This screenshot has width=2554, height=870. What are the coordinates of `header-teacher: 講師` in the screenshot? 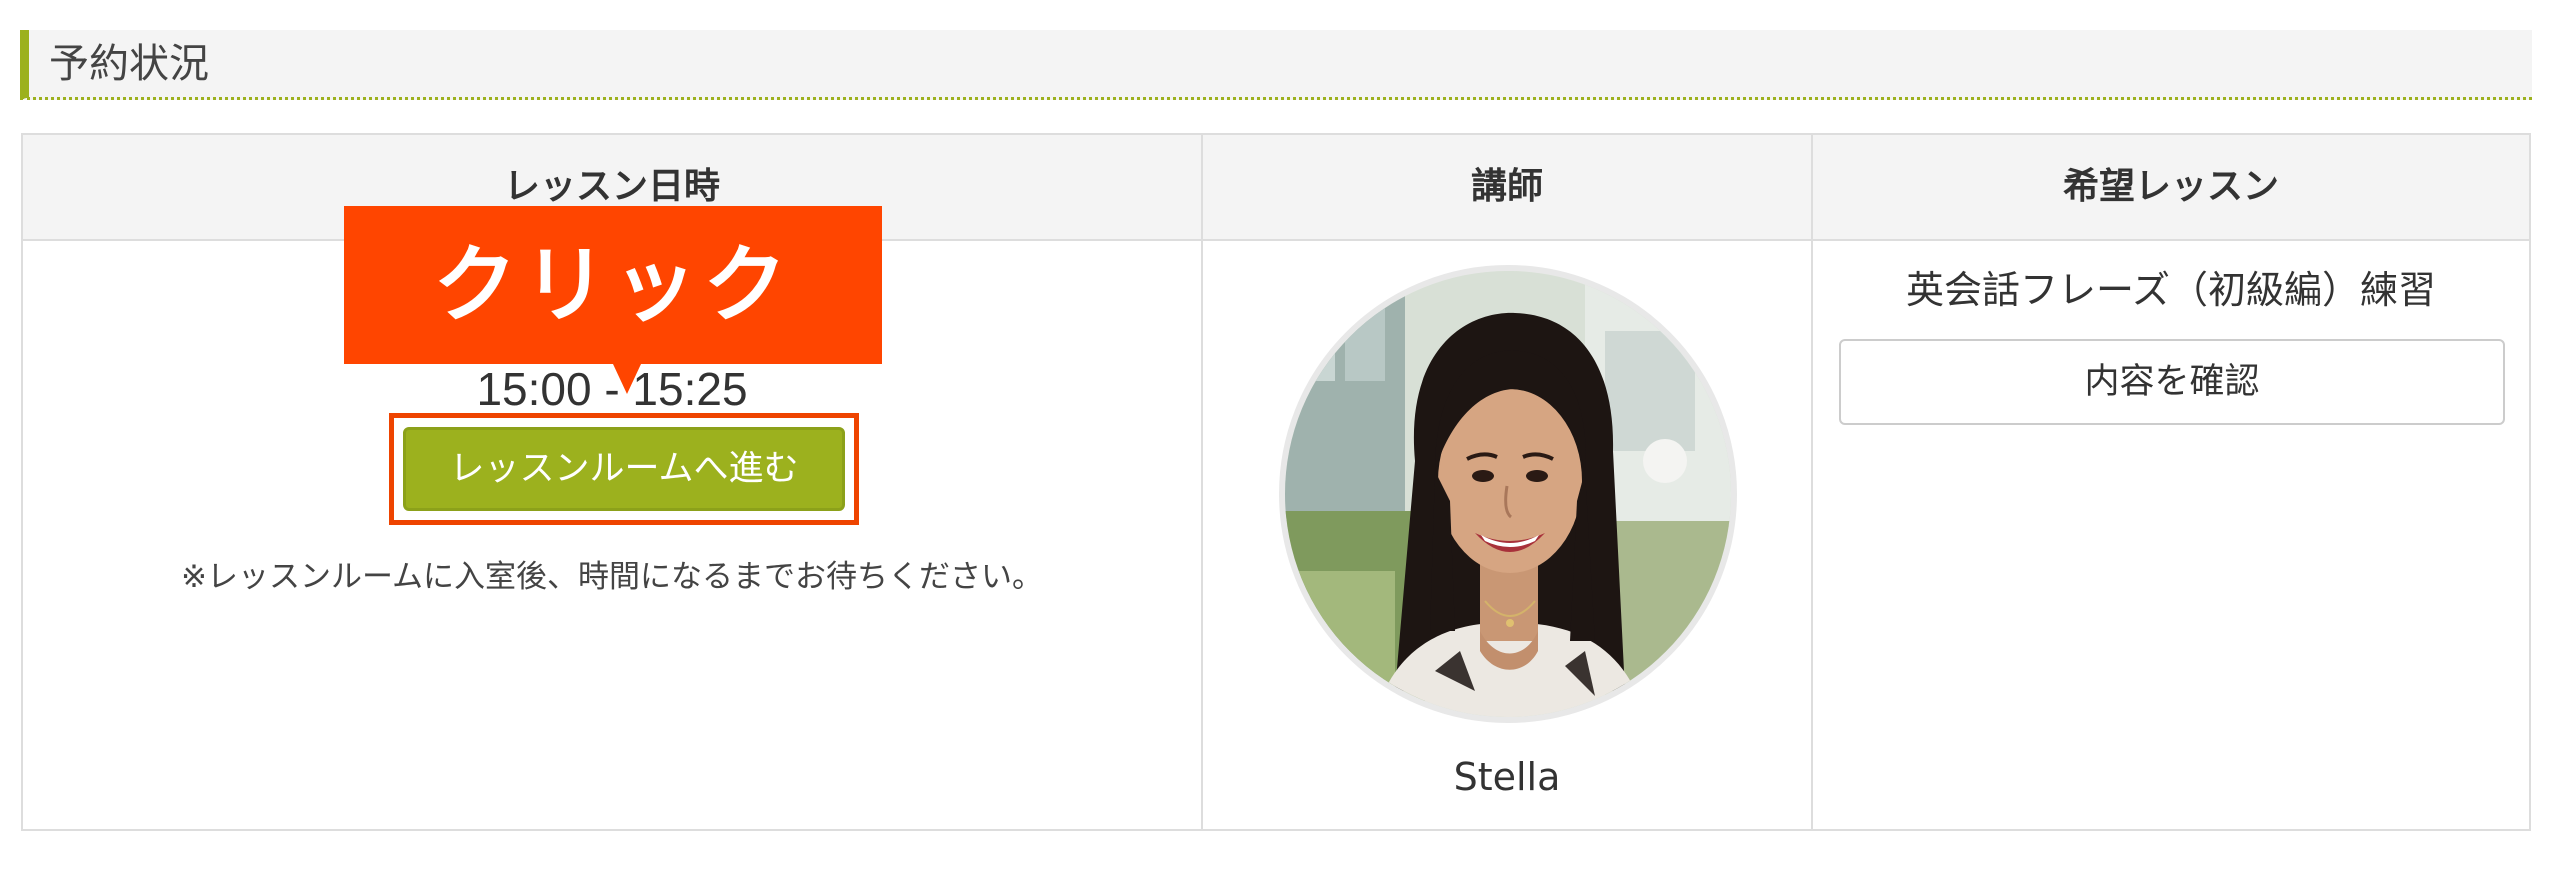 It's located at (1507, 188).